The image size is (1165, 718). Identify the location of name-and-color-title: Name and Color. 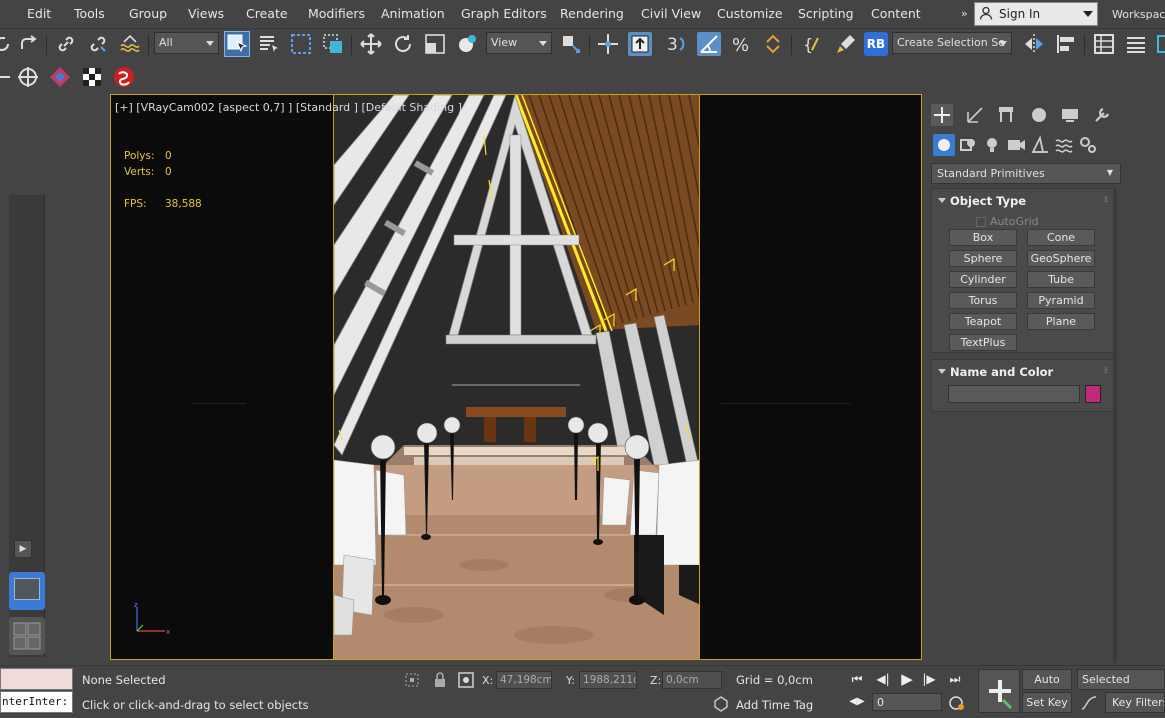
(1001, 372).